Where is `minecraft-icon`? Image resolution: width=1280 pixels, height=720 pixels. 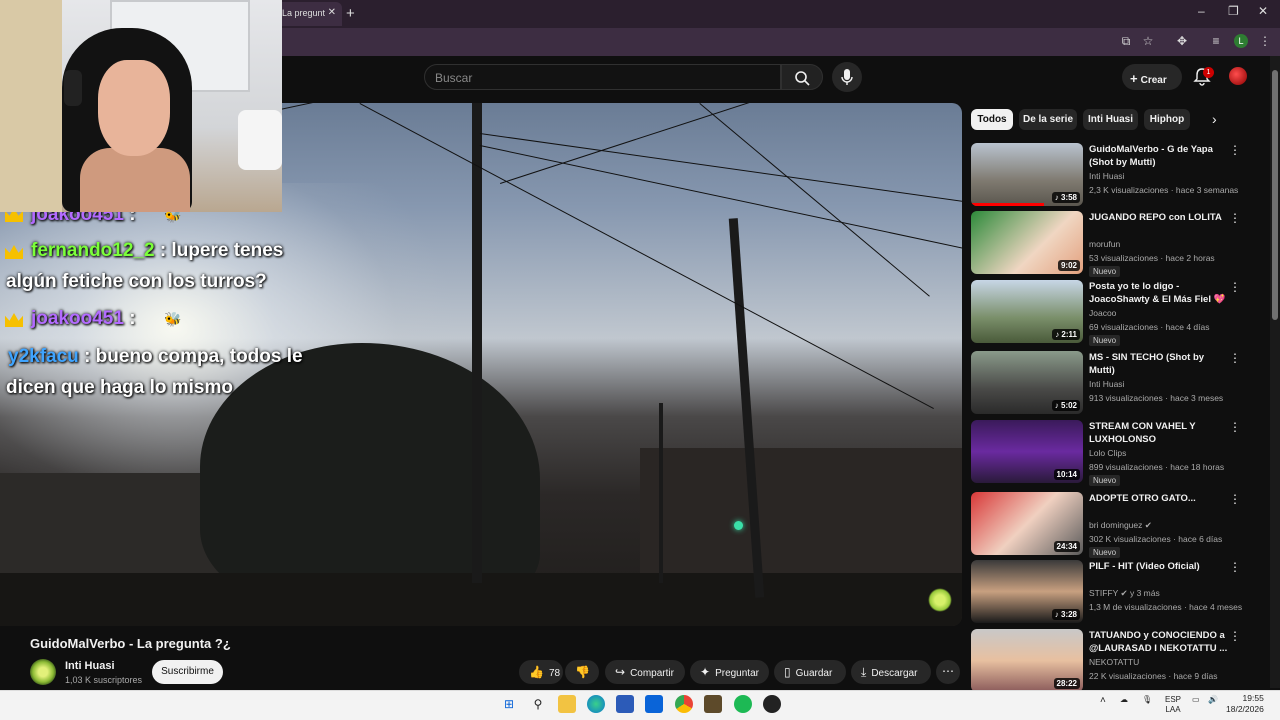 minecraft-icon is located at coordinates (713, 704).